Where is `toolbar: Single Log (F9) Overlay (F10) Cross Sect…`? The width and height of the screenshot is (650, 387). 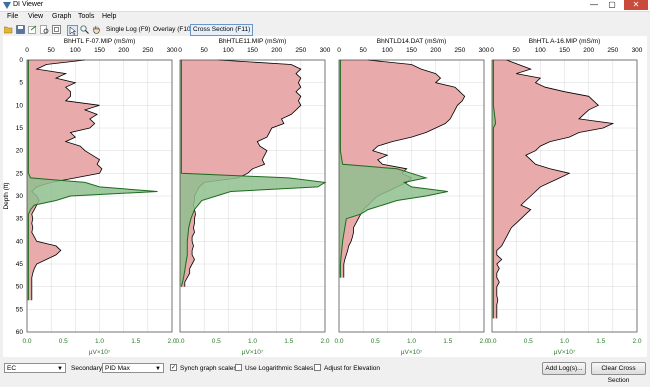 toolbar: Single Log (F9) Overlay (F10) Cross Sect… is located at coordinates (325, 29).